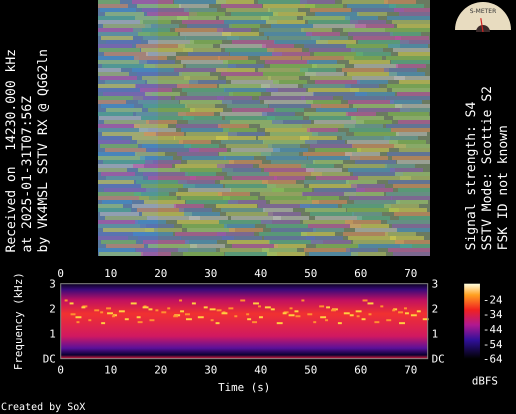 This screenshot has height=414, width=516. I want to click on reception-info-text: Received on 14230.000 kHz, so click(12, 150).